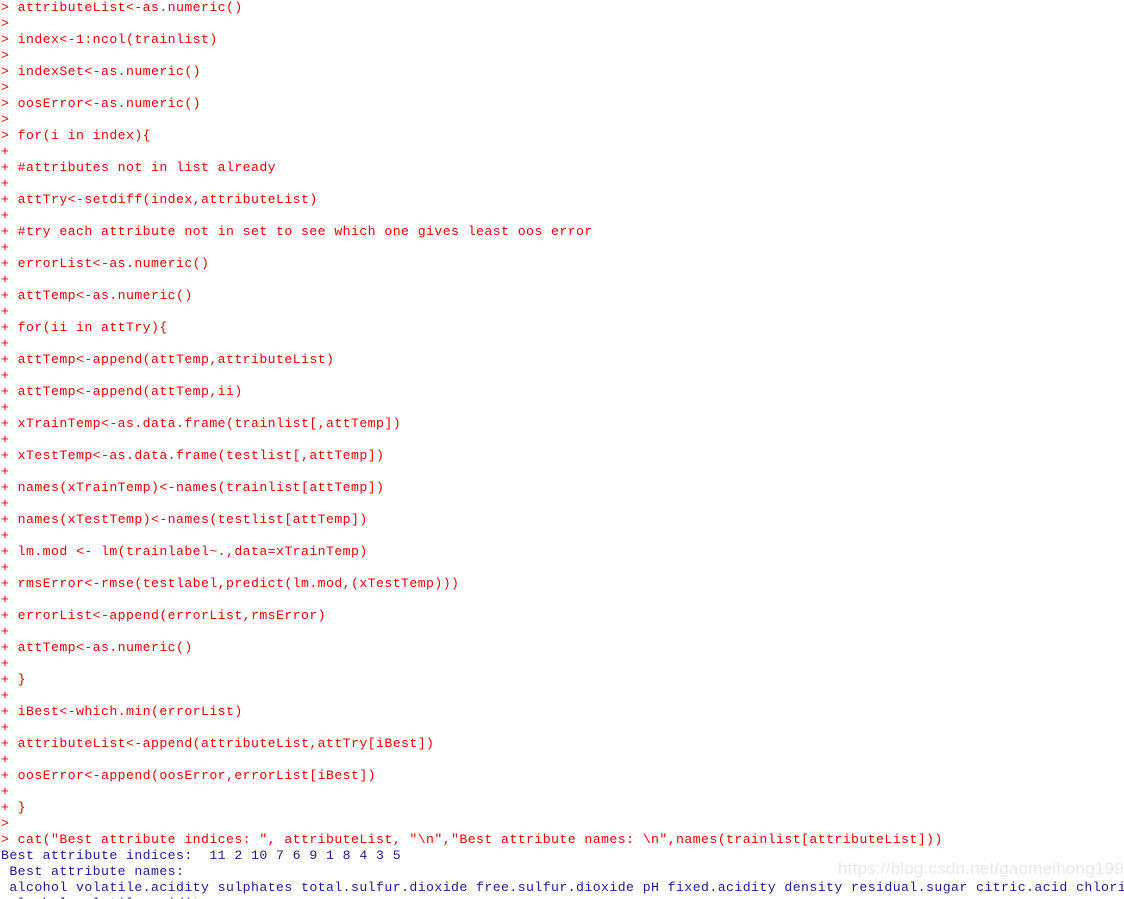 Image resolution: width=1124 pixels, height=899 pixels. I want to click on console-command-line: + errorList<-as.numeric(), so click(105, 263).